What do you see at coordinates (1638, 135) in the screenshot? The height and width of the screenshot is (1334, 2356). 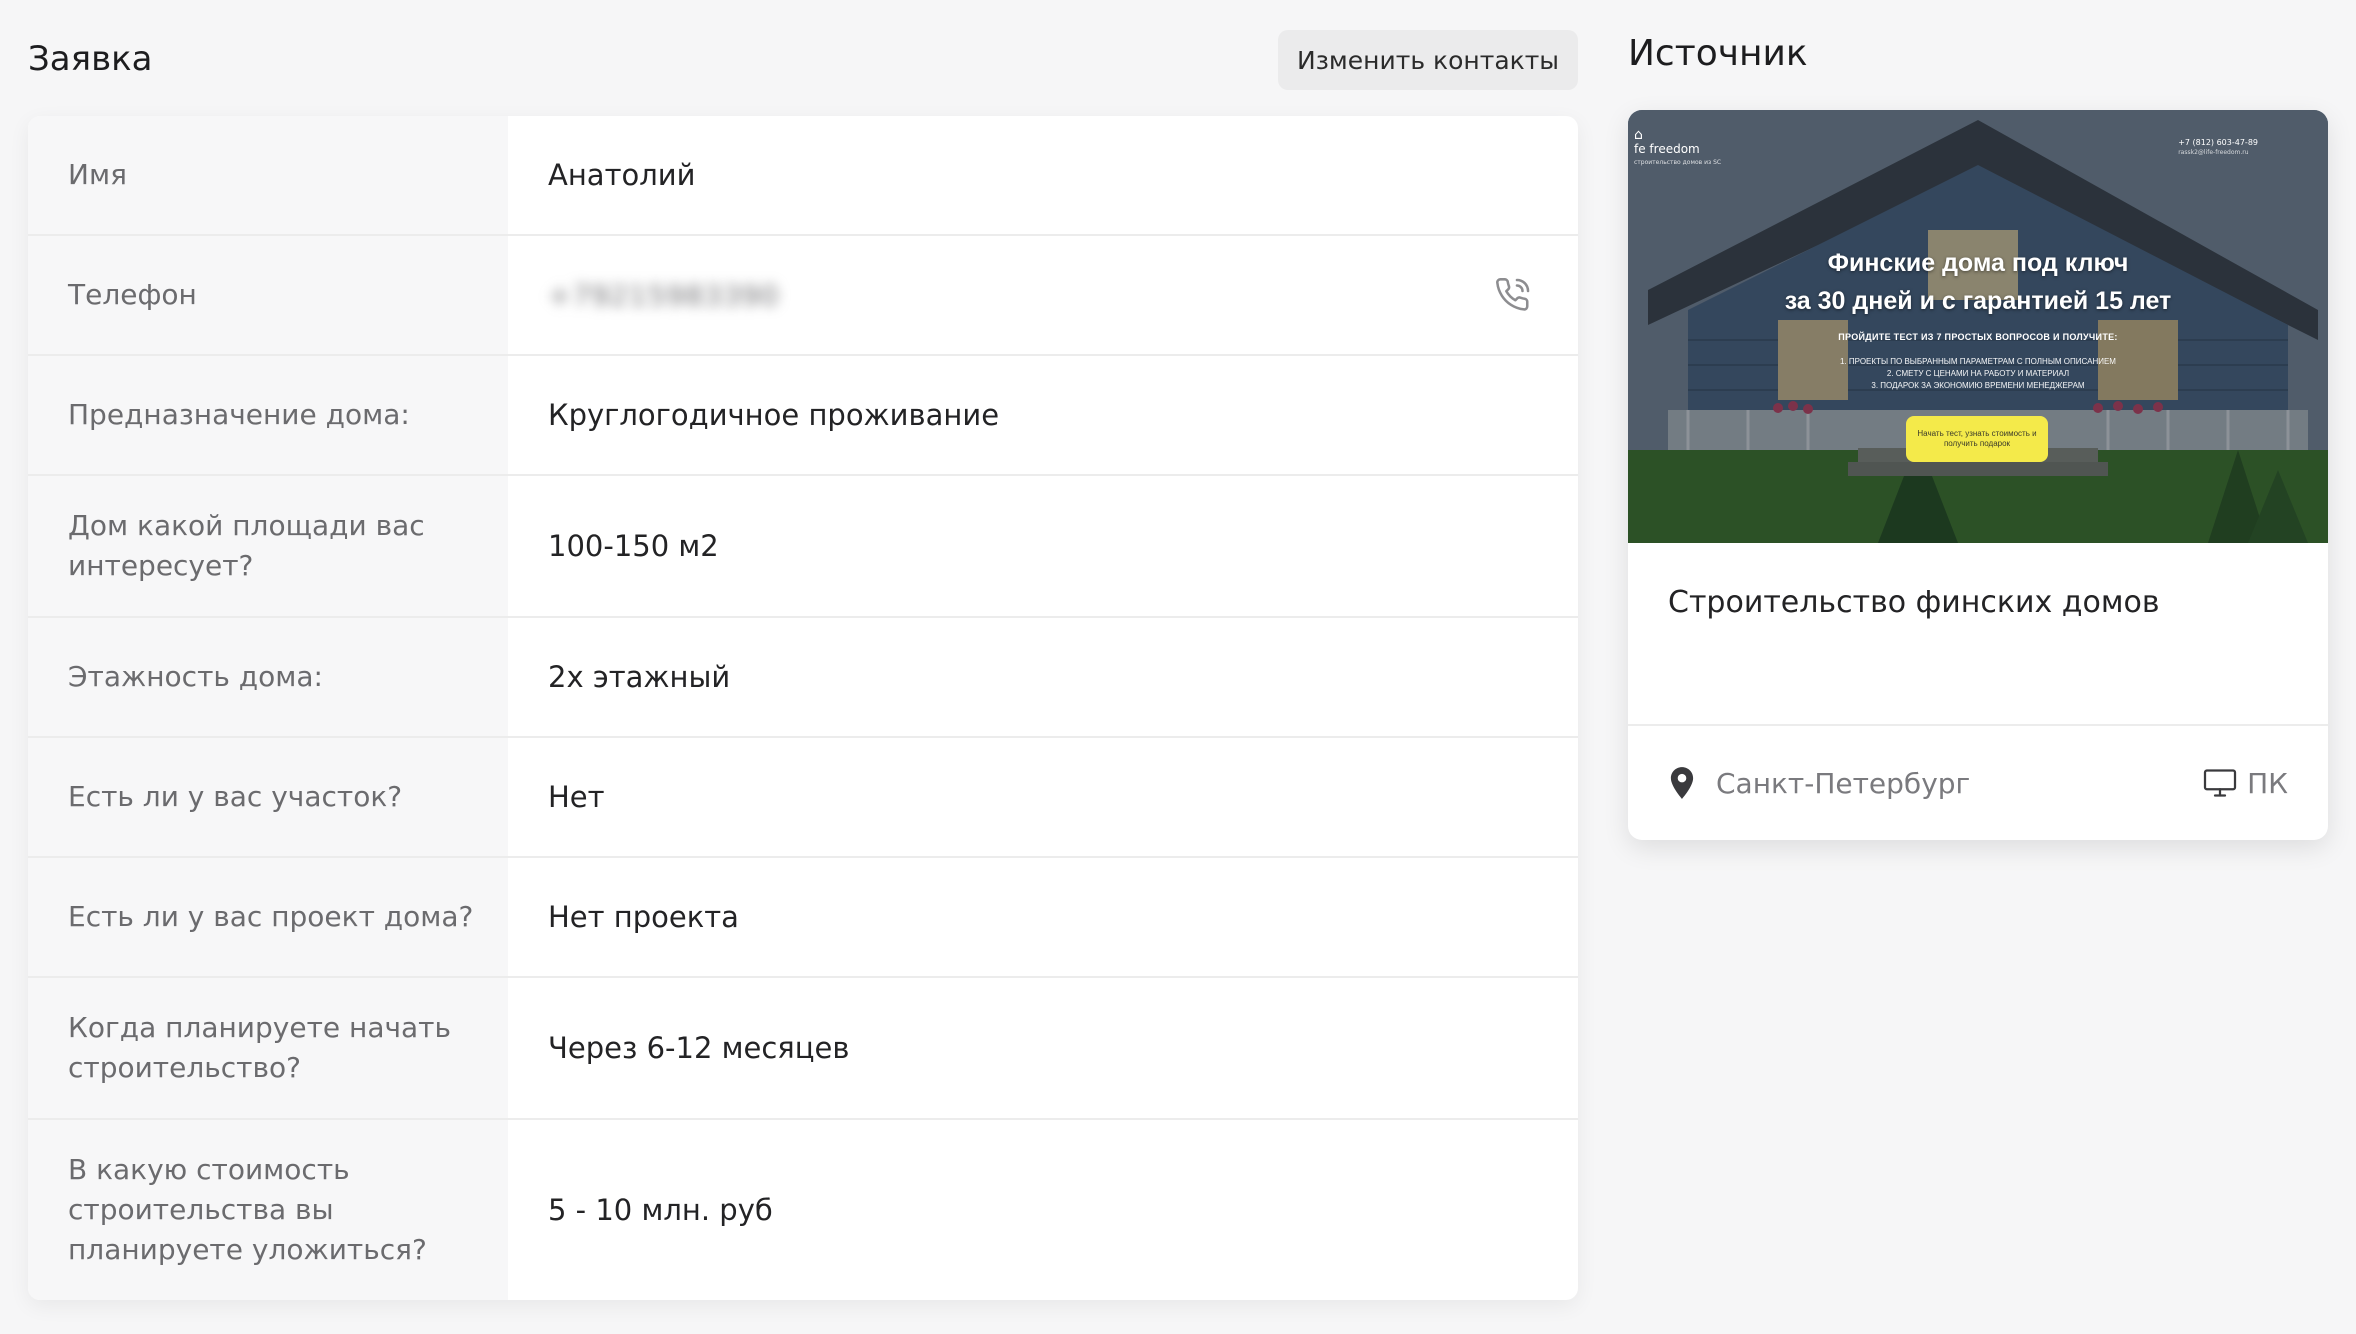 I see `home-icon: ⌂` at bounding box center [1638, 135].